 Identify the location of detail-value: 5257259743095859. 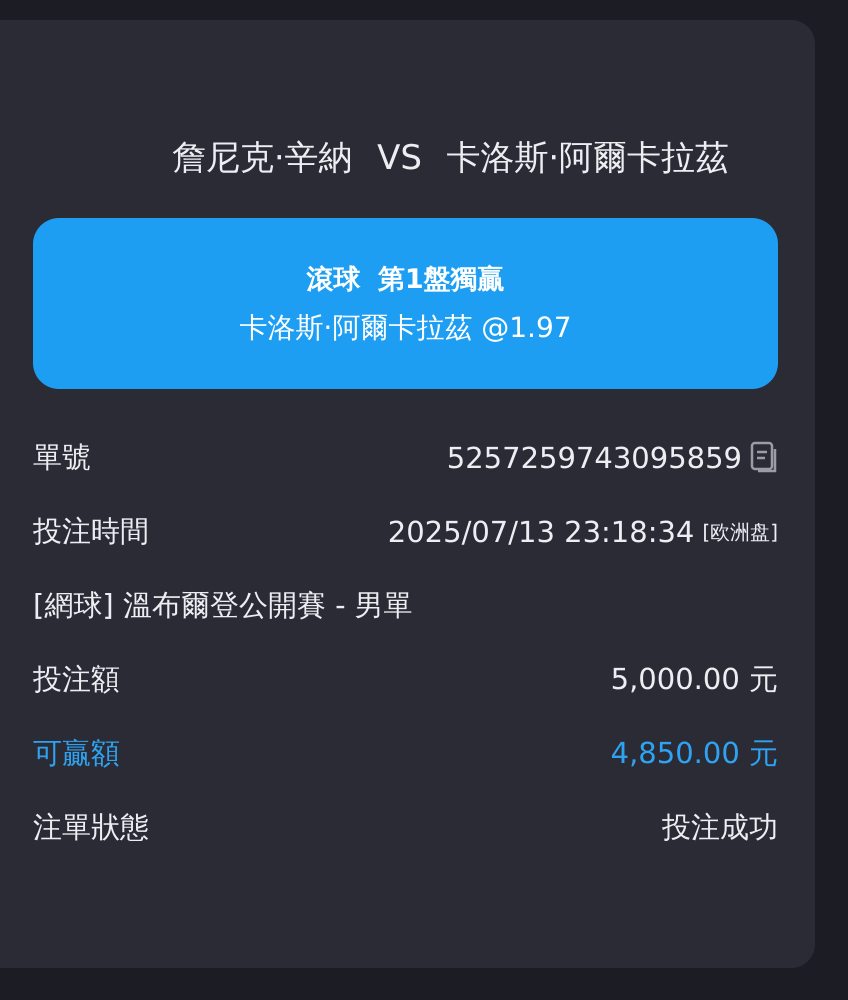
(594, 458).